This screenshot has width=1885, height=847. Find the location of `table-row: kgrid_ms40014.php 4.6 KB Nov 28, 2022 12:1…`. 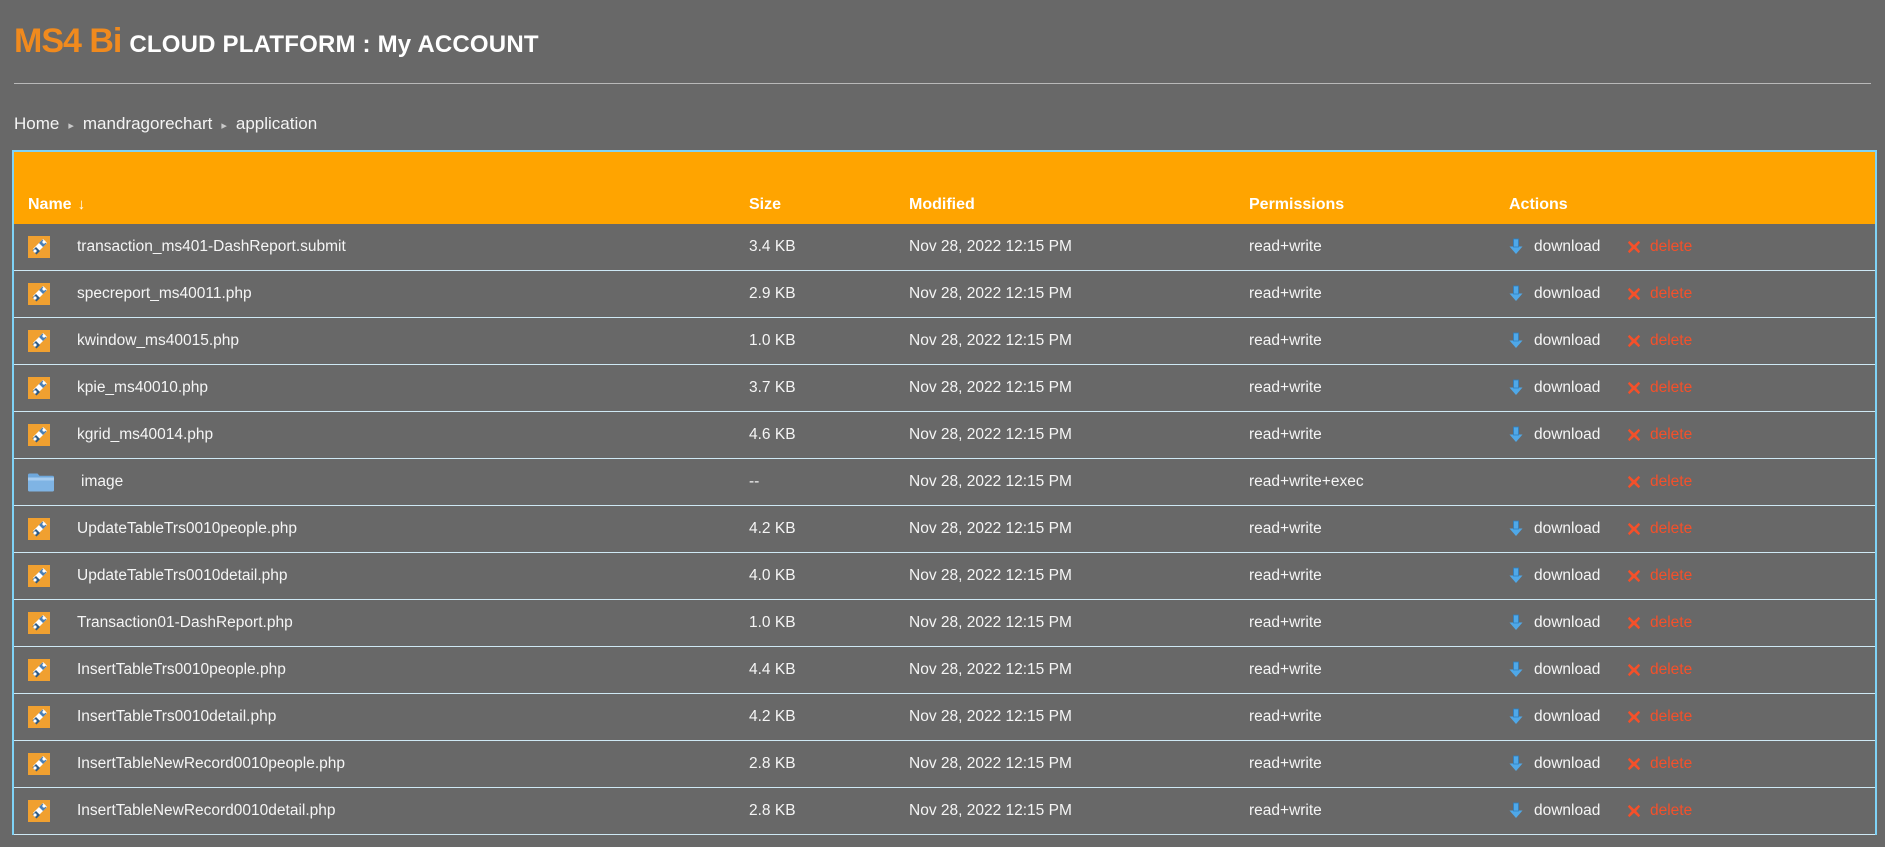

table-row: kgrid_ms40014.php 4.6 KB Nov 28, 2022 12:1… is located at coordinates (944, 435).